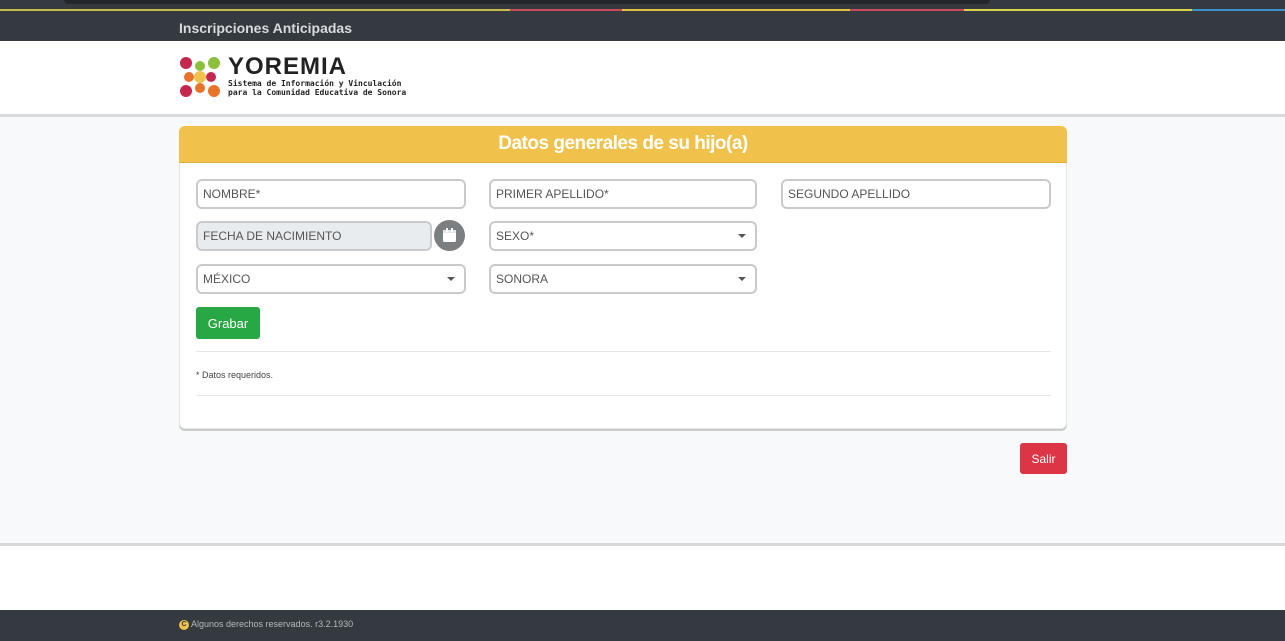 The height and width of the screenshot is (641, 1285). Describe the element at coordinates (228, 323) in the screenshot. I see `save-button: Grabar` at that location.